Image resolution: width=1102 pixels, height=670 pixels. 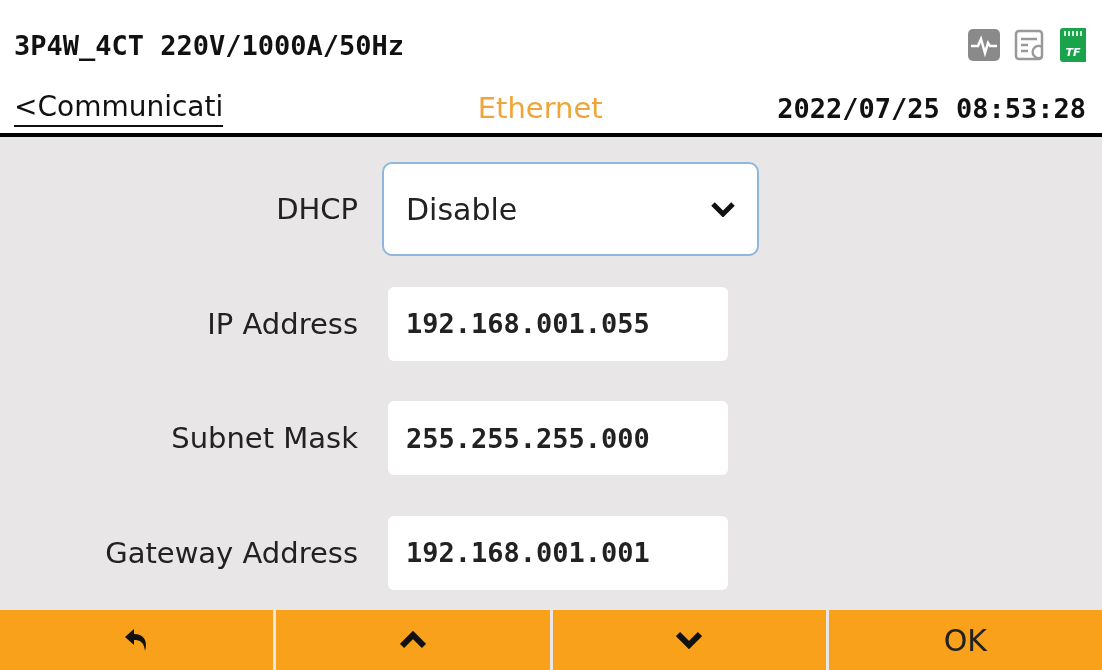 What do you see at coordinates (317, 209) in the screenshot?
I see `field-label: DHCP` at bounding box center [317, 209].